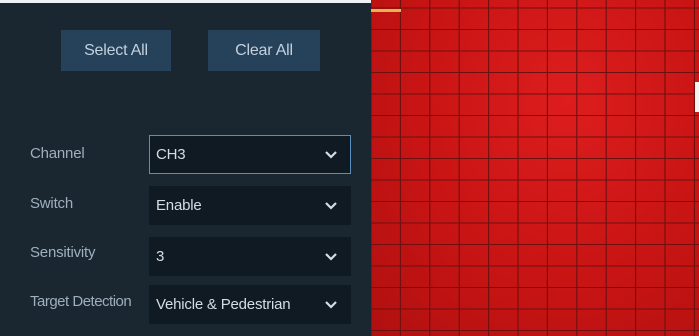  Describe the element at coordinates (81, 301) in the screenshot. I see `target-detection-label: Target Detection` at that location.